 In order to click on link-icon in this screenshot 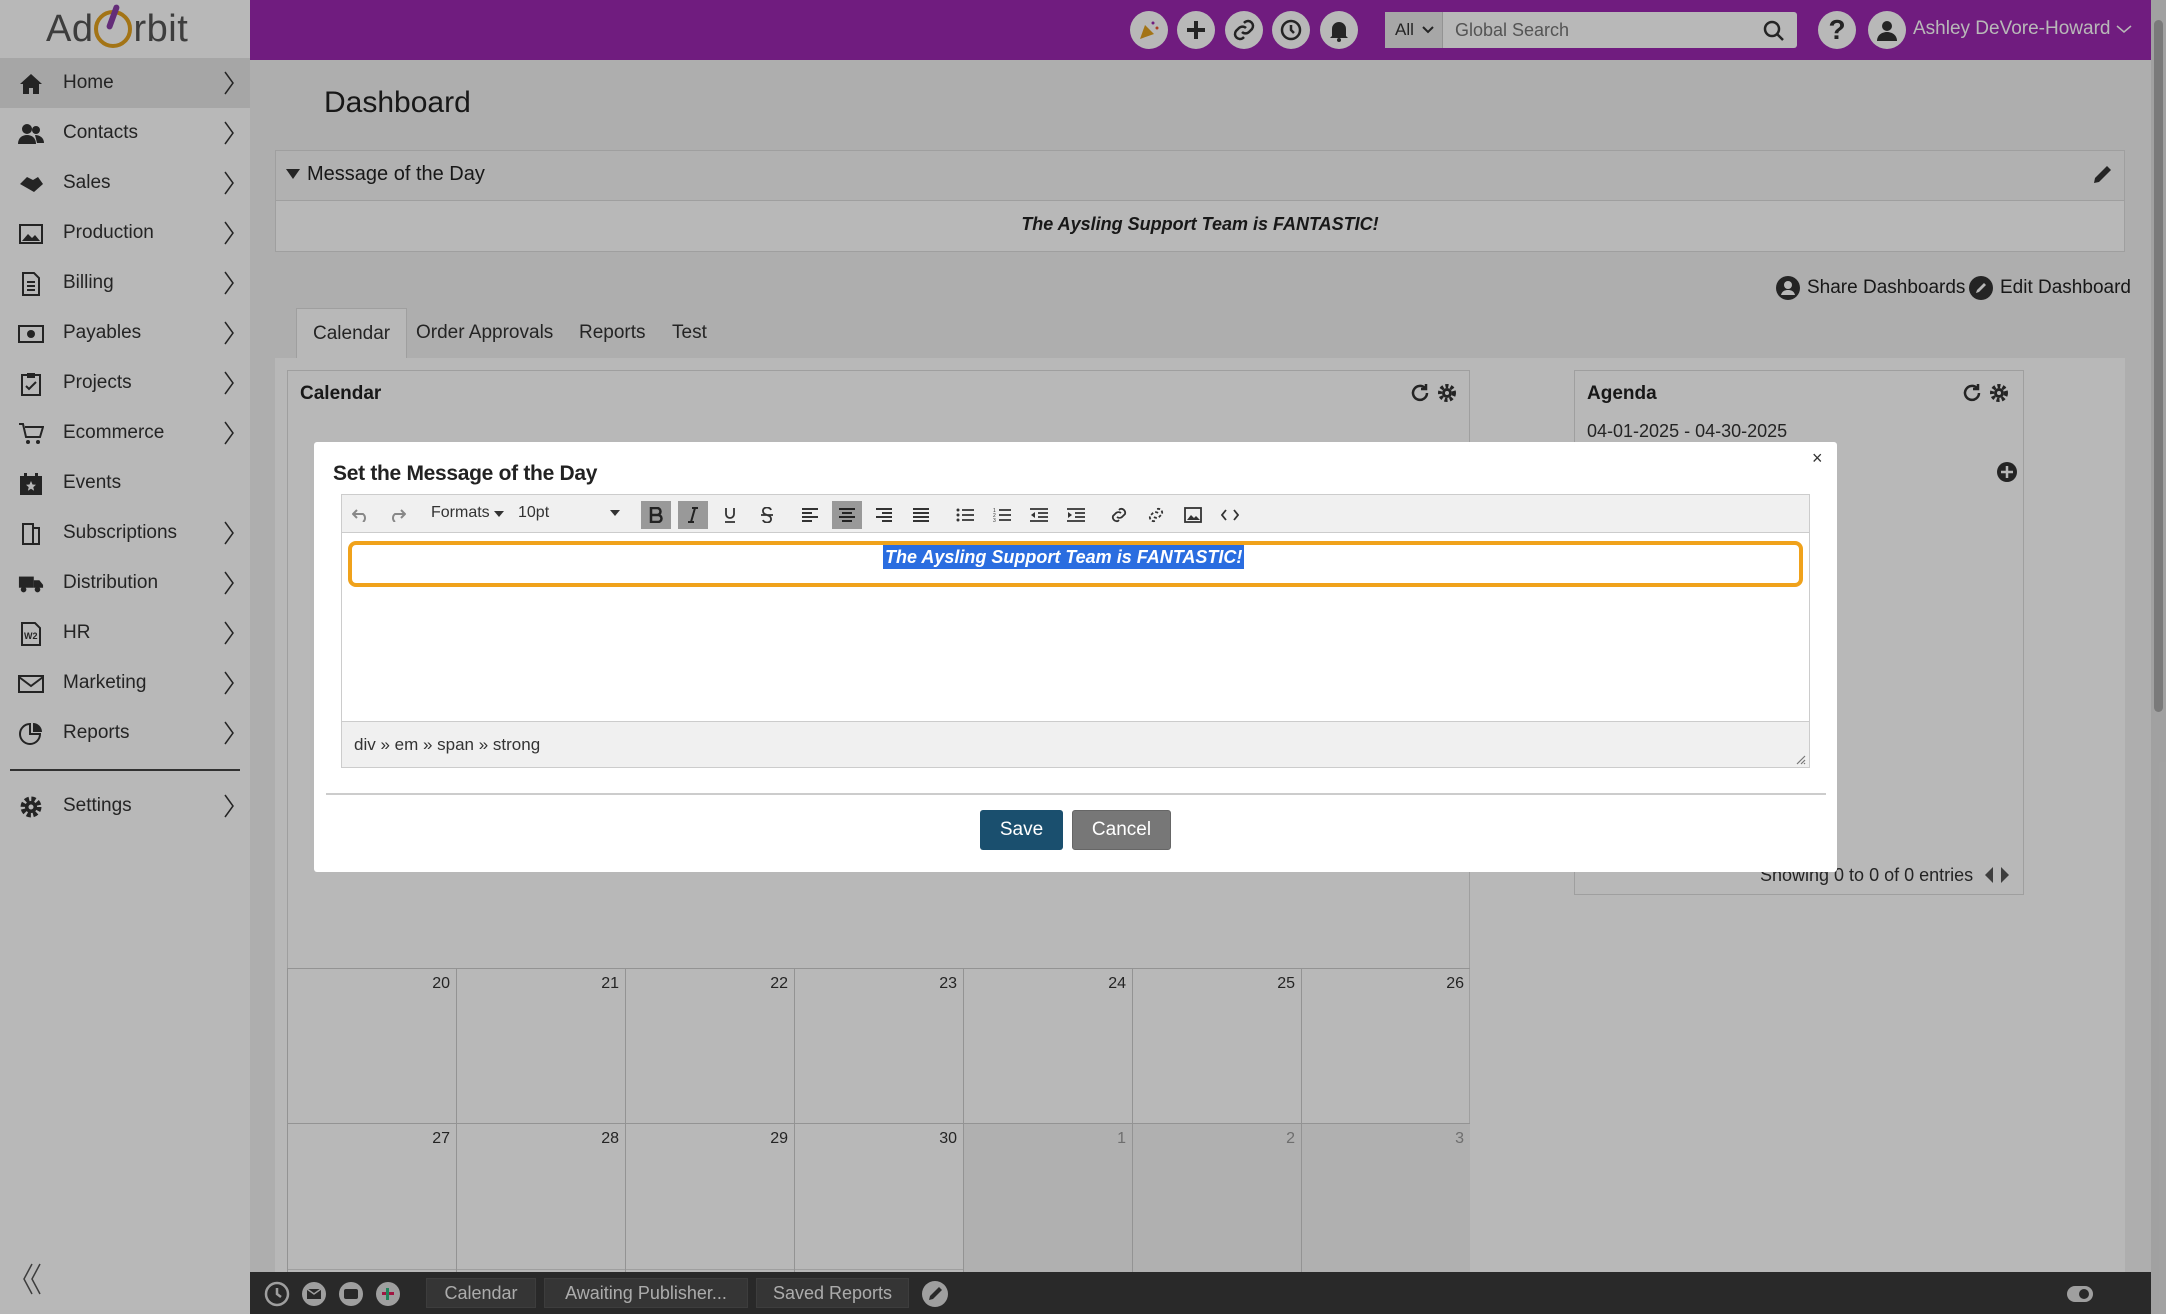, I will do `click(1119, 515)`.